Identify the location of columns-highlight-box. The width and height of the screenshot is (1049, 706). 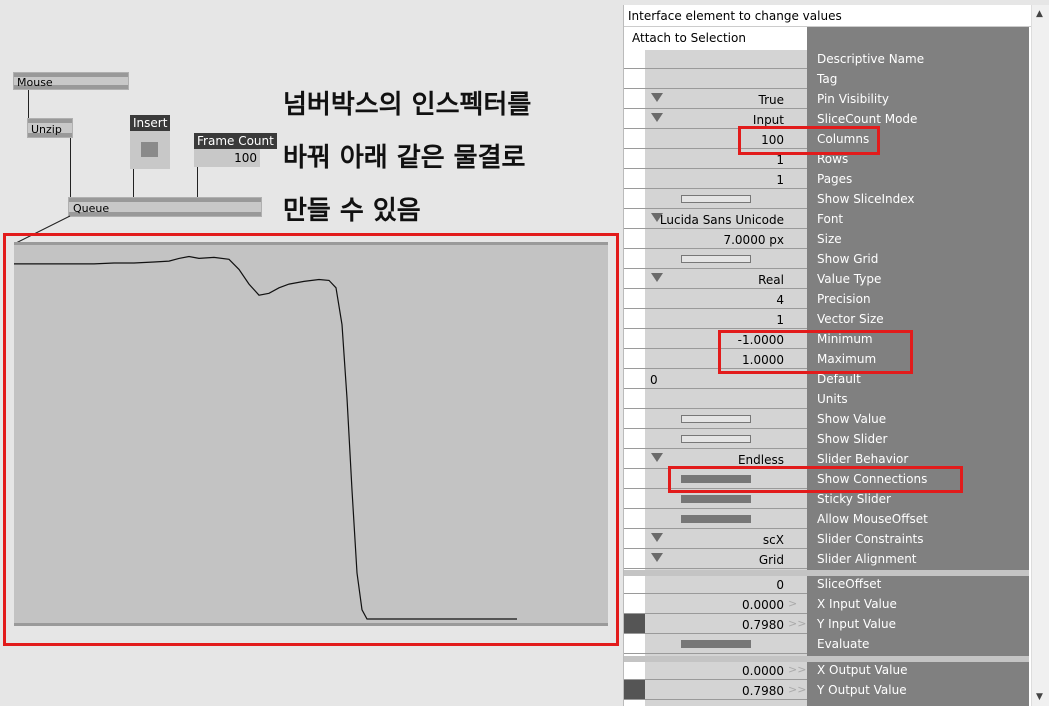
(809, 140).